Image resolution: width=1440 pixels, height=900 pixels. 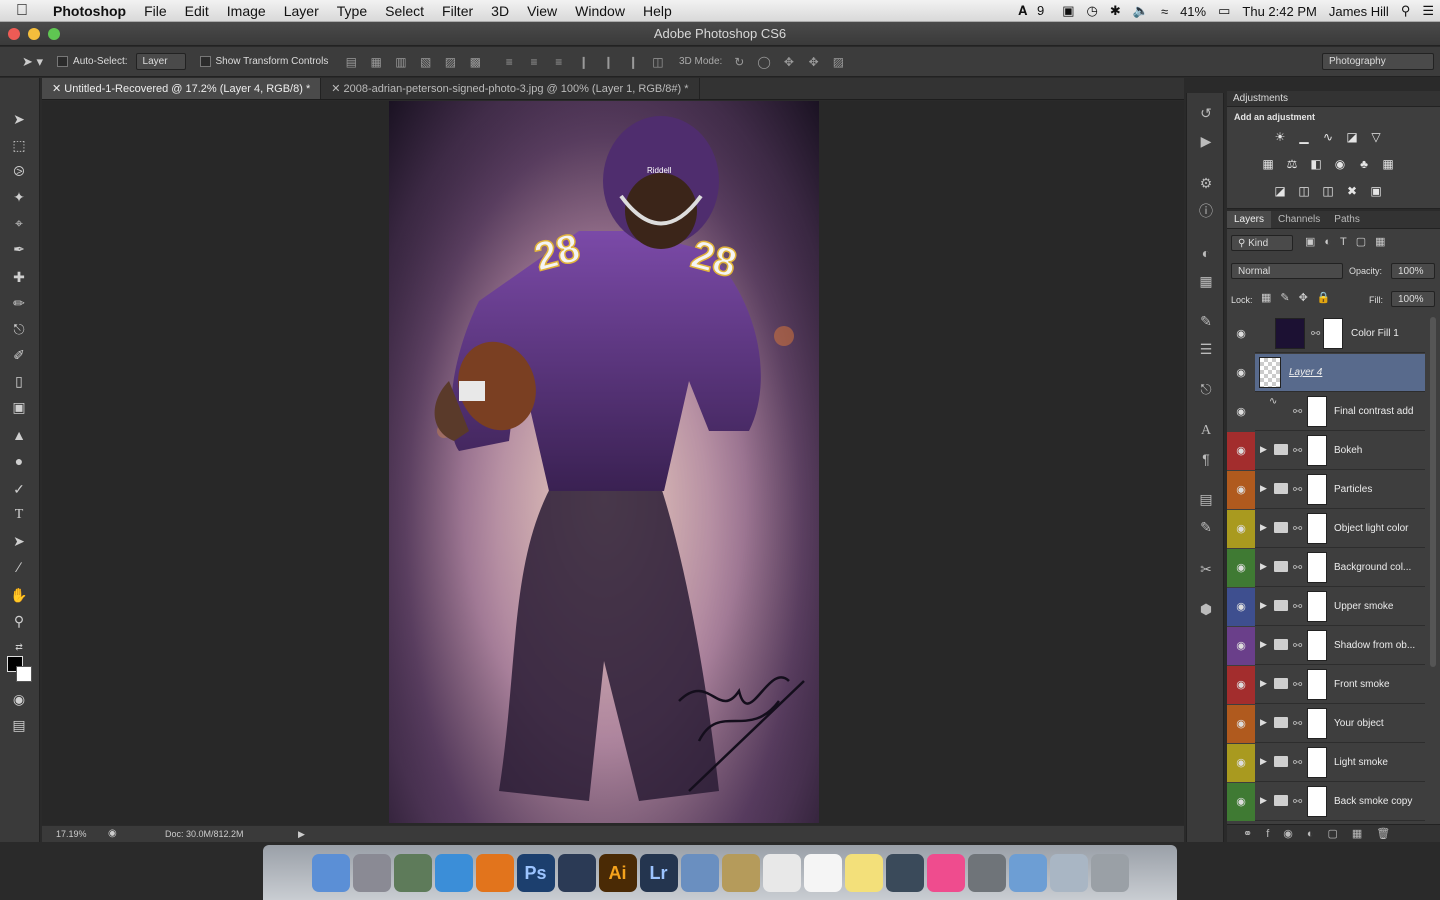 I want to click on hand-tool-icon: ✋, so click(x=19, y=595).